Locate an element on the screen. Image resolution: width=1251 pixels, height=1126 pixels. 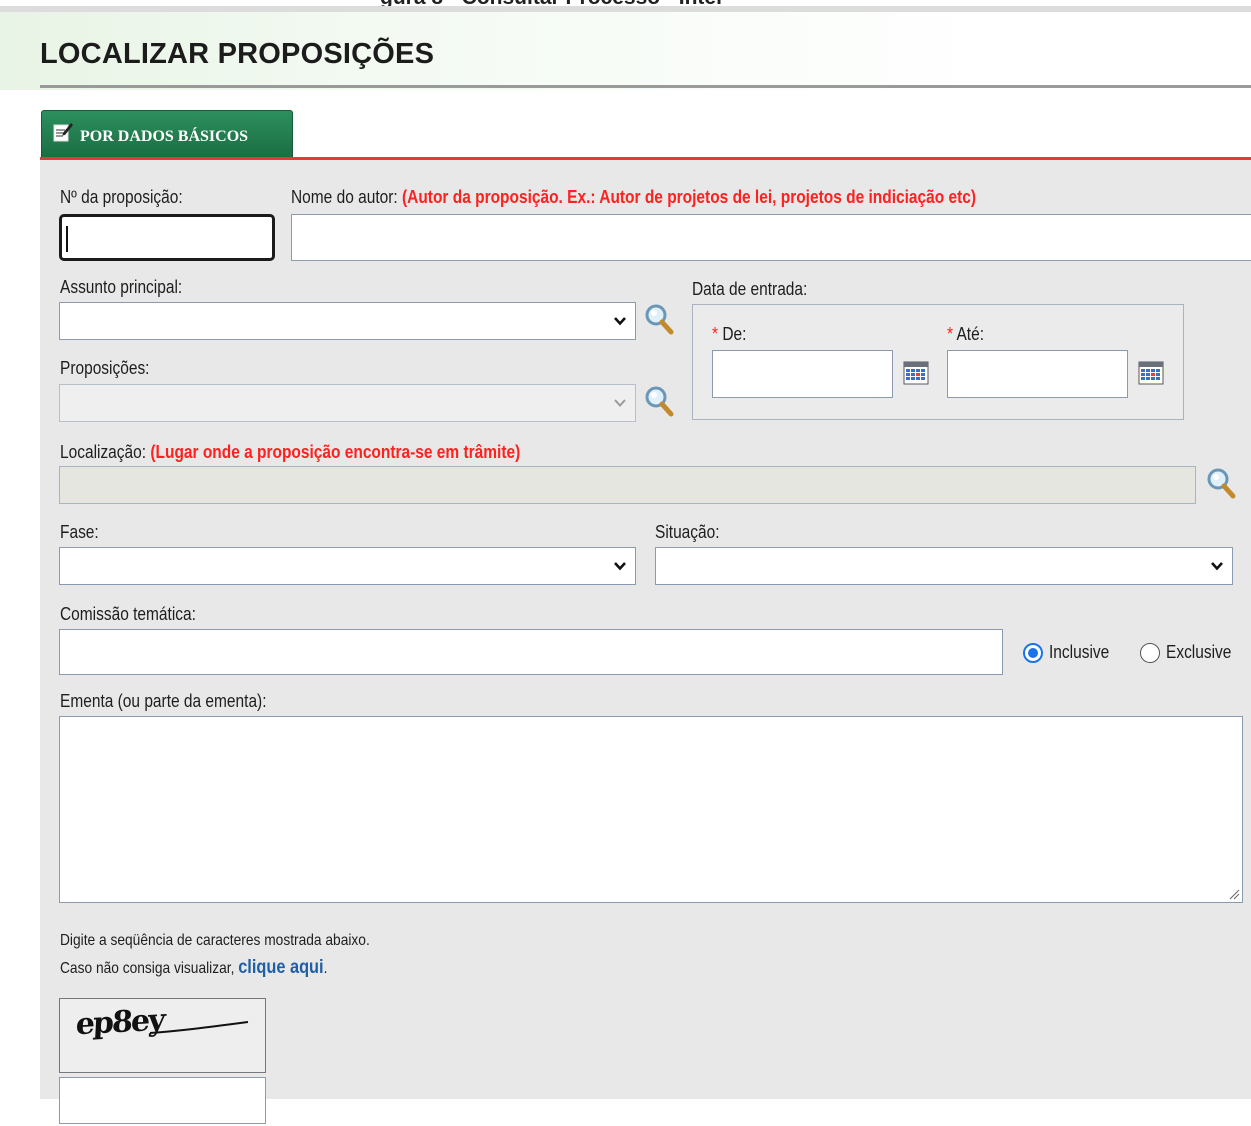
edit-note-icon is located at coordinates (63, 132).